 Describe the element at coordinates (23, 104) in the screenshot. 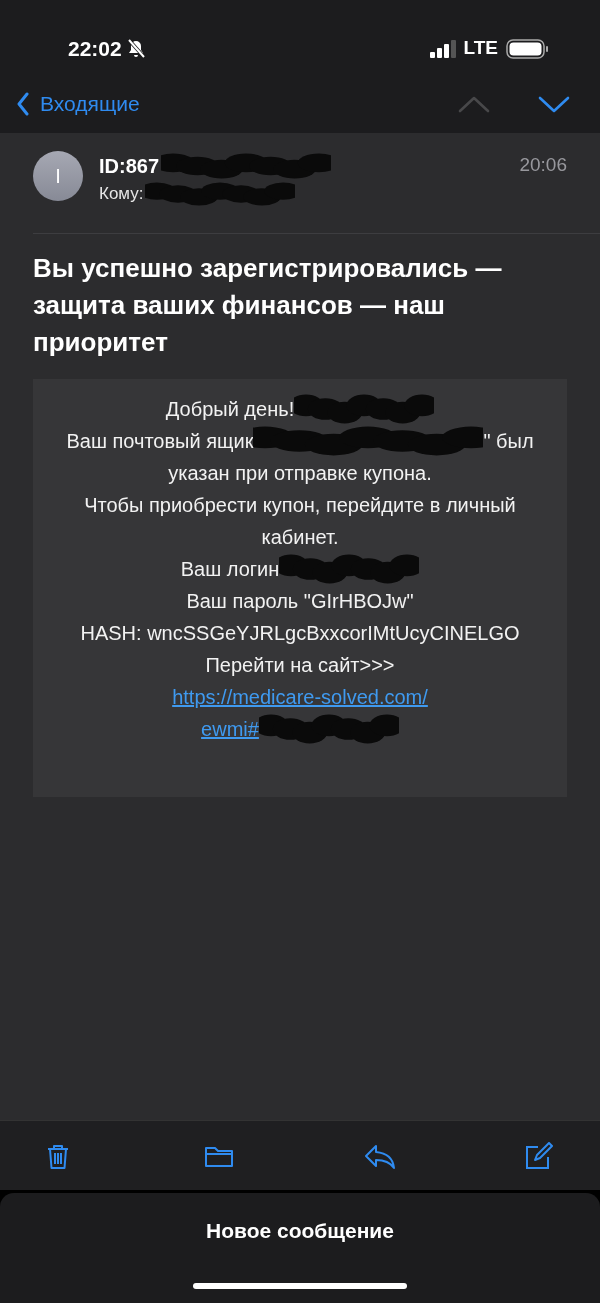

I see `chevron-left-icon` at that location.